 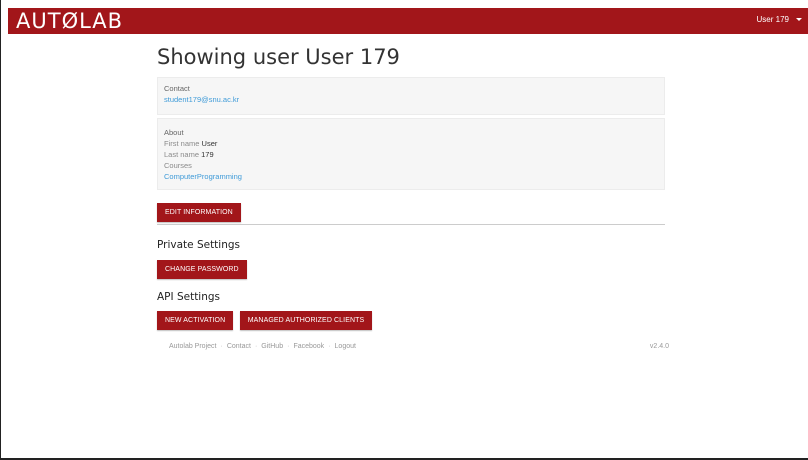 I want to click on brand-logo: AUTØLAB, so click(x=69, y=21).